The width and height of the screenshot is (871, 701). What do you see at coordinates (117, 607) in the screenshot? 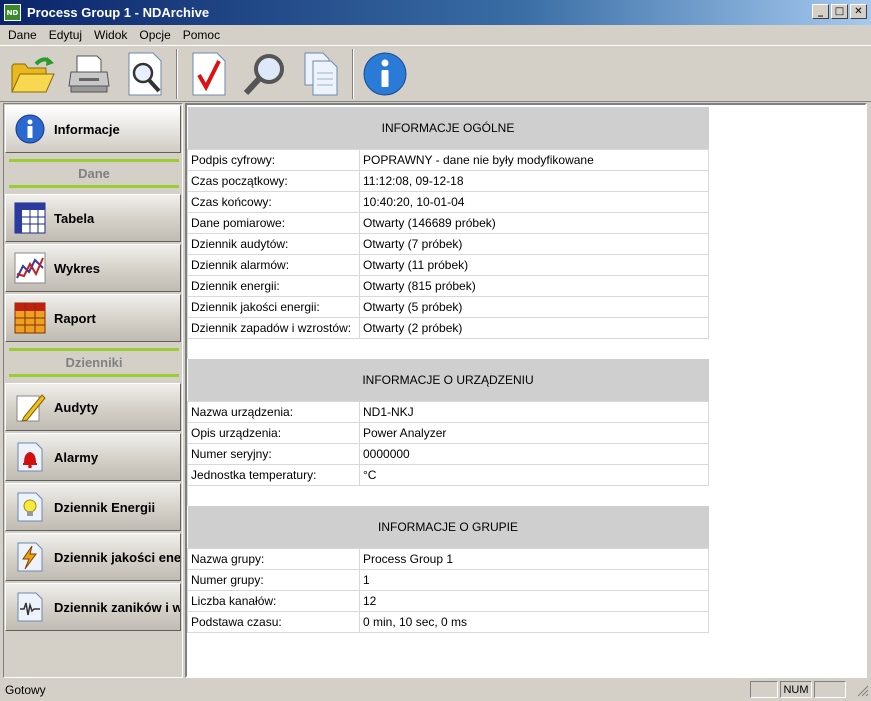
I see `sidebar-item-label: Dziennik zaników i wzrostów` at bounding box center [117, 607].